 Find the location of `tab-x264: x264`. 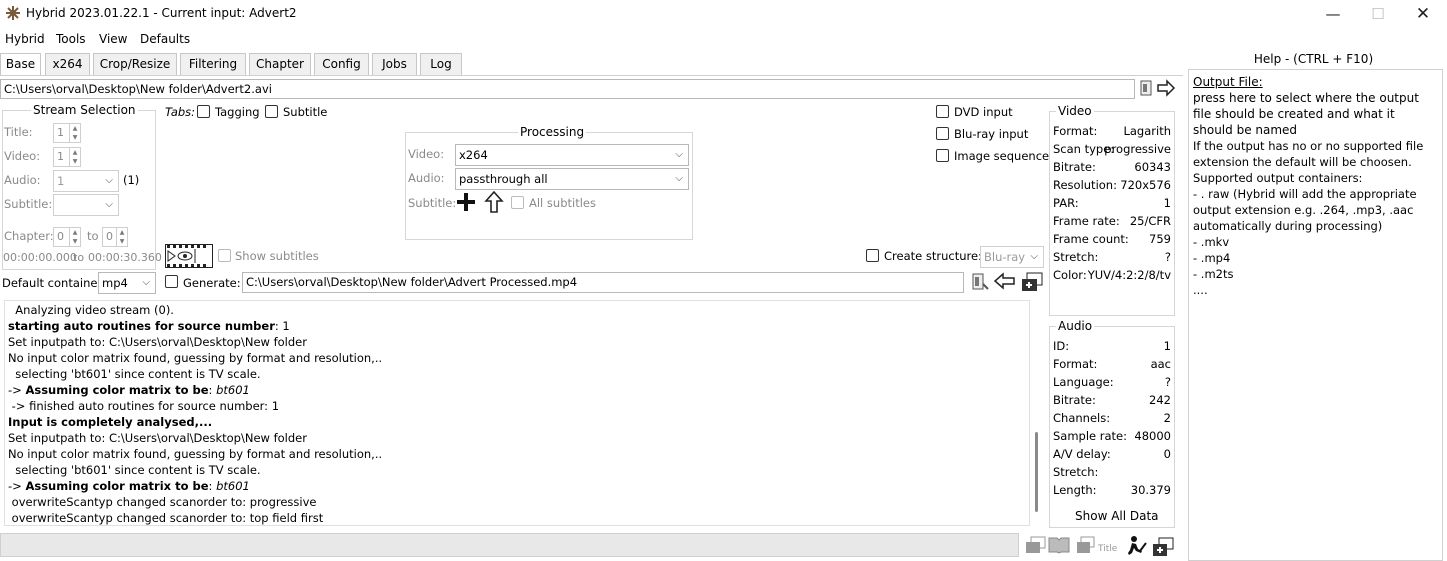

tab-x264: x264 is located at coordinates (67, 64).